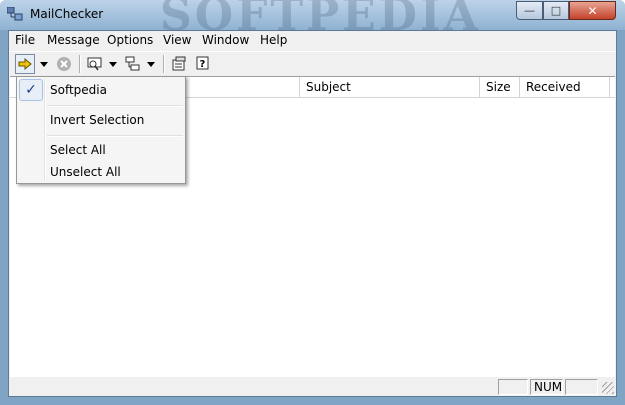 The image size is (625, 405). I want to click on app-icon, so click(15, 14).